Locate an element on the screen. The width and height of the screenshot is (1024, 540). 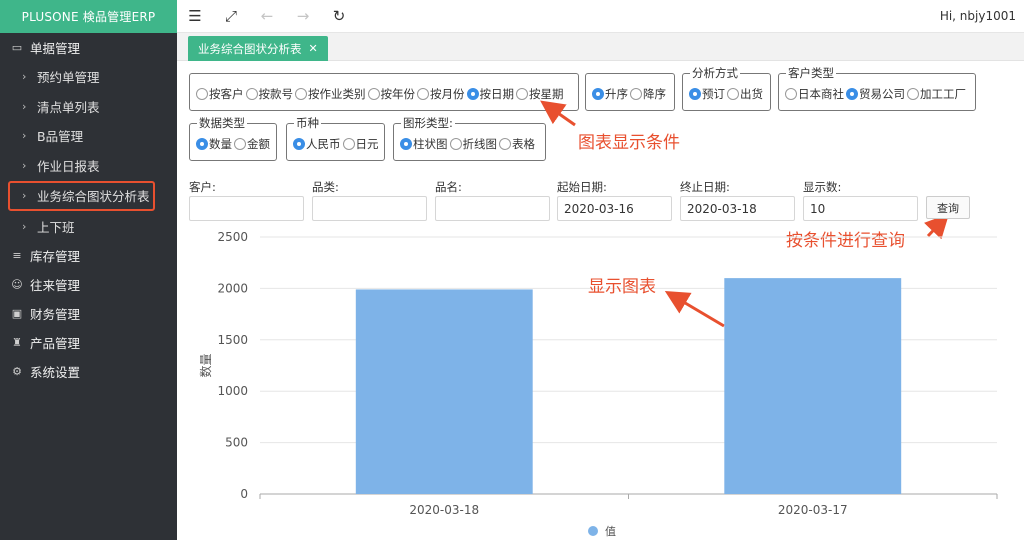
sidebar-group-products: ♜ 产品管理 is located at coordinates (88, 342).